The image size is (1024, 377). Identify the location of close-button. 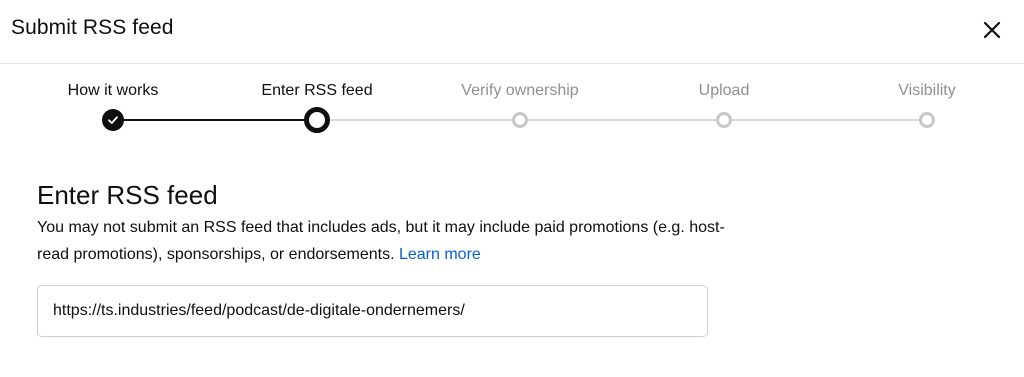
(992, 30).